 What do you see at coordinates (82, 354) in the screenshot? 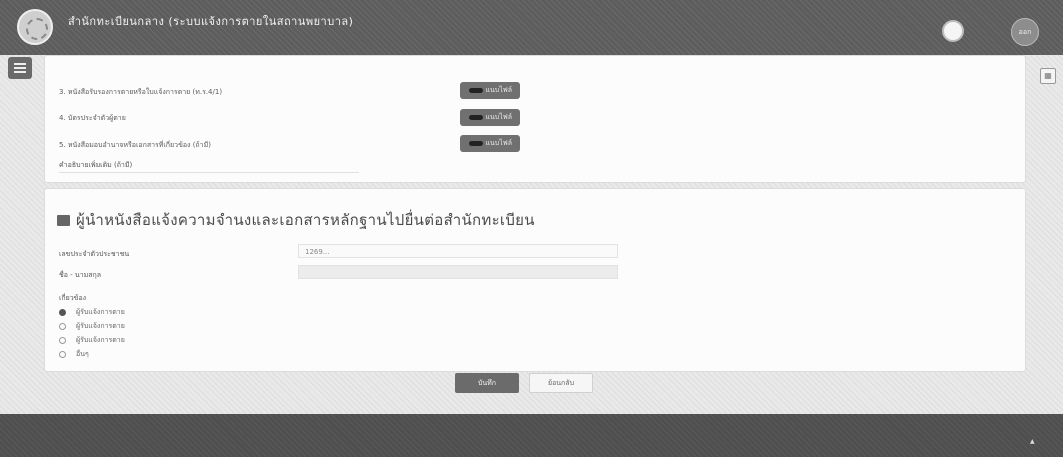
I see `relation-option-label: อื่นๆ` at bounding box center [82, 354].